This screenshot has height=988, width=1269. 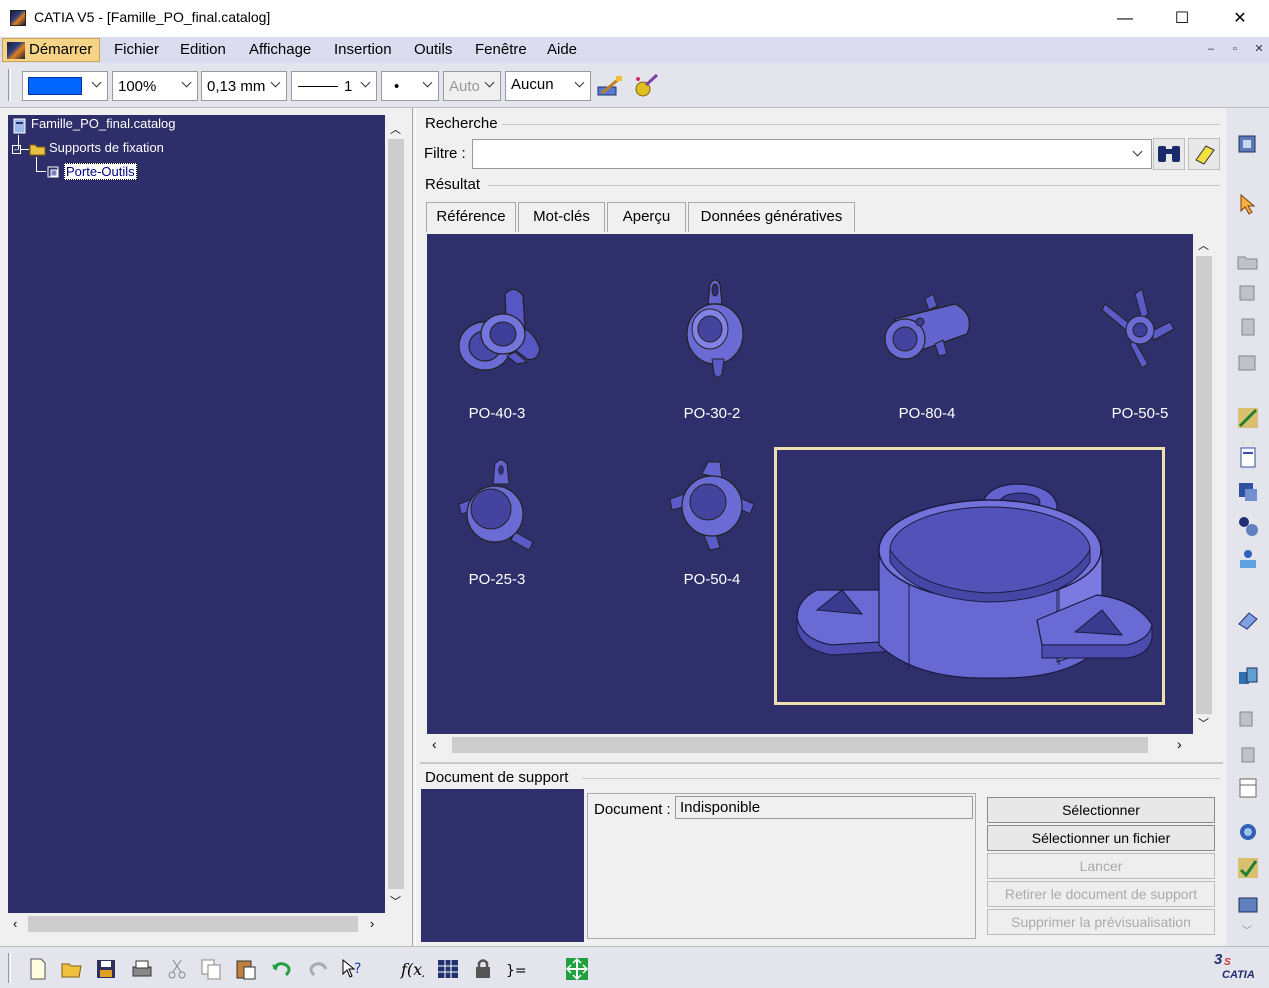 I want to click on undo-icon, so click(x=282, y=969).